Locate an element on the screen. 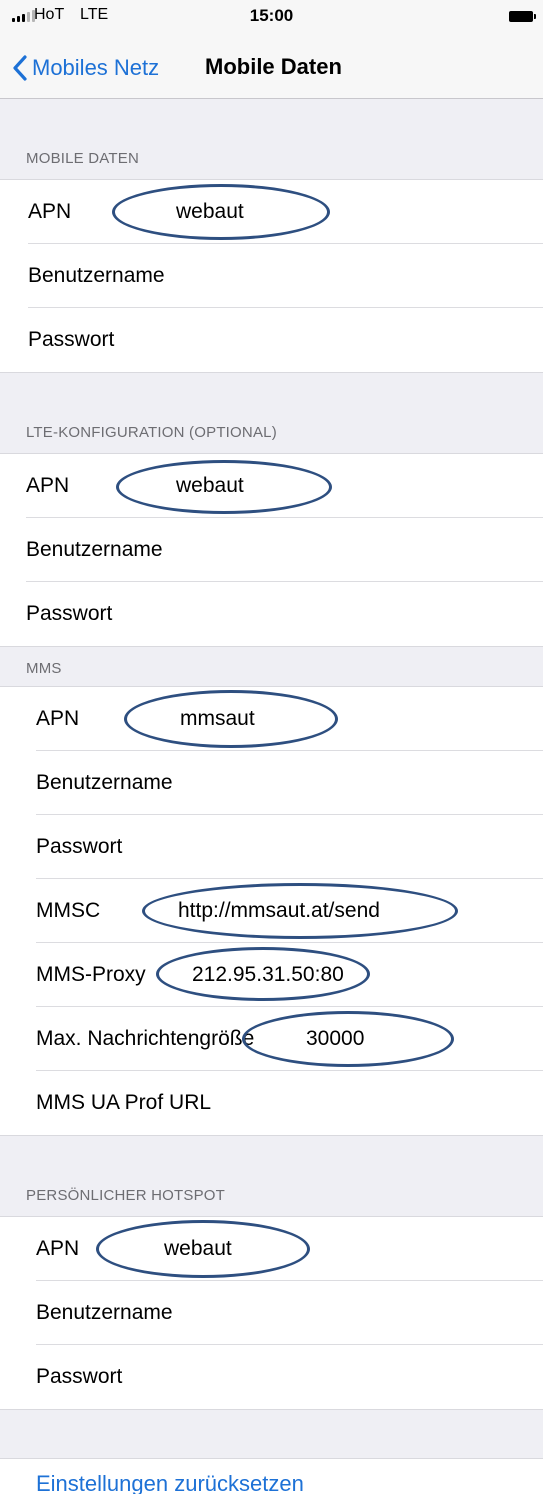 Image resolution: width=543 pixels, height=1494 pixels. mms-username-row: Benutzername is located at coordinates (271, 783).